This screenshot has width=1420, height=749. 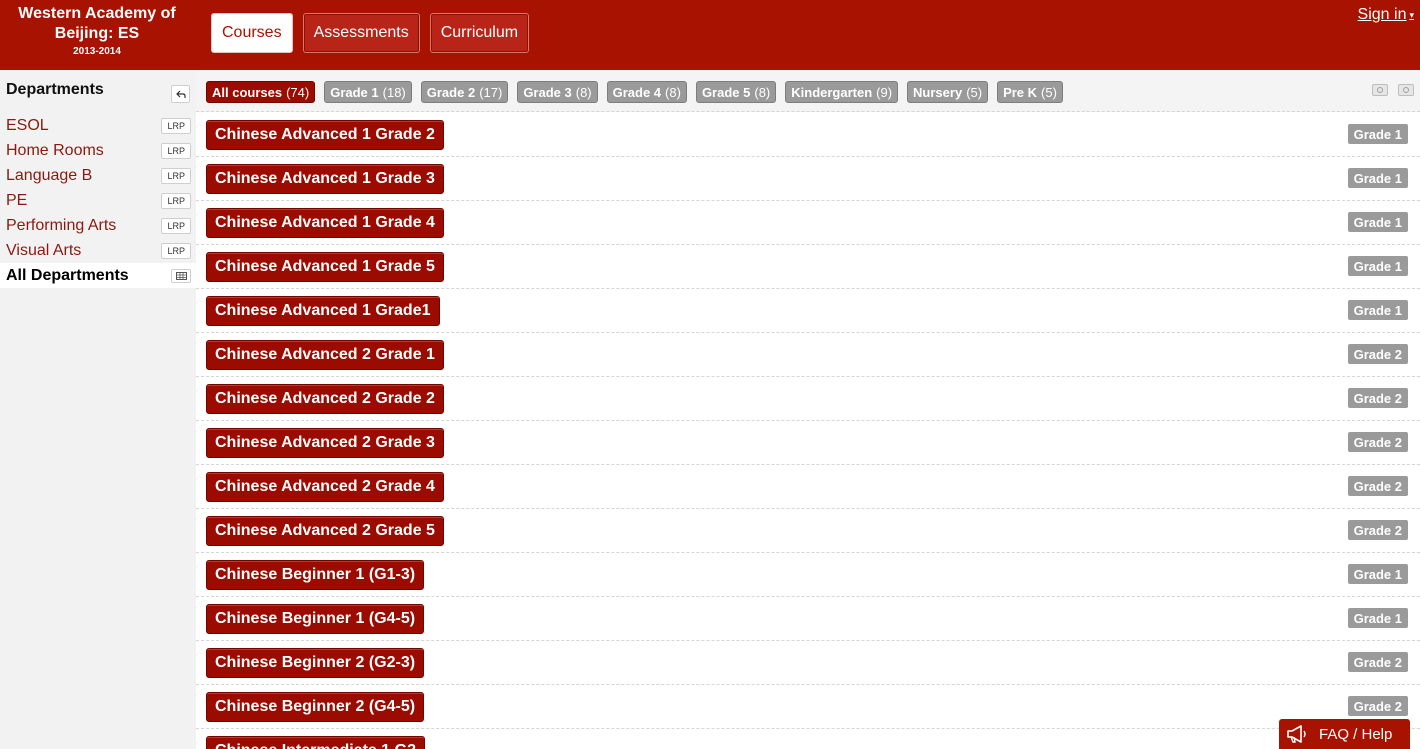 I want to click on course-row: Chinese Beginner 1 (G4-5) Grade 1, so click(x=808, y=619).